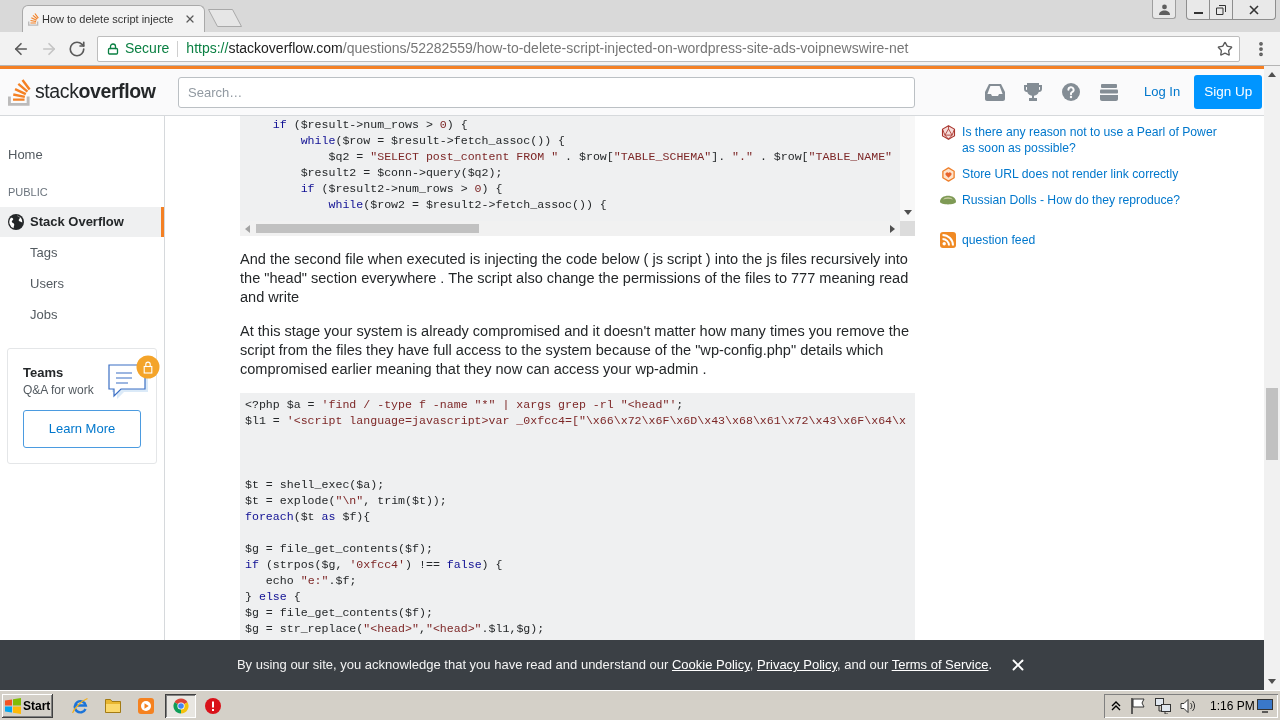 Image resolution: width=1280 pixels, height=720 pixels. What do you see at coordinates (212, 705) in the screenshot?
I see `alert-icon` at bounding box center [212, 705].